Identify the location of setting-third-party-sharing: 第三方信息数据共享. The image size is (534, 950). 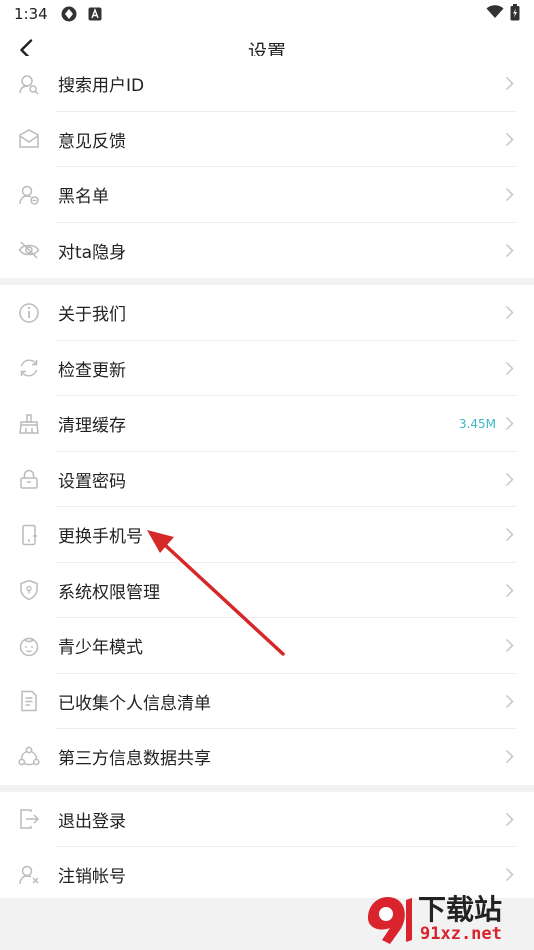
(267, 757).